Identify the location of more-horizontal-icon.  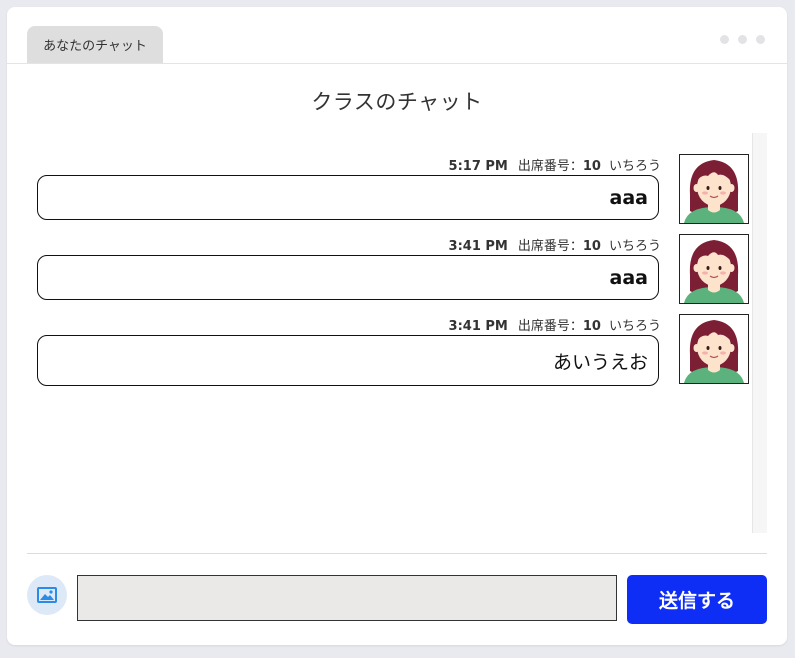
(742, 39).